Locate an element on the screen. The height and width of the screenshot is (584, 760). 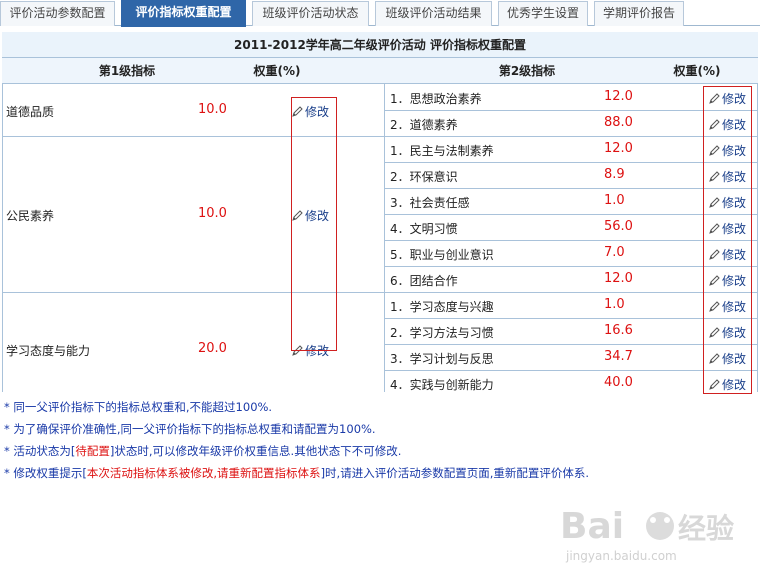
level2-name: 2．环保意识 is located at coordinates (424, 177).